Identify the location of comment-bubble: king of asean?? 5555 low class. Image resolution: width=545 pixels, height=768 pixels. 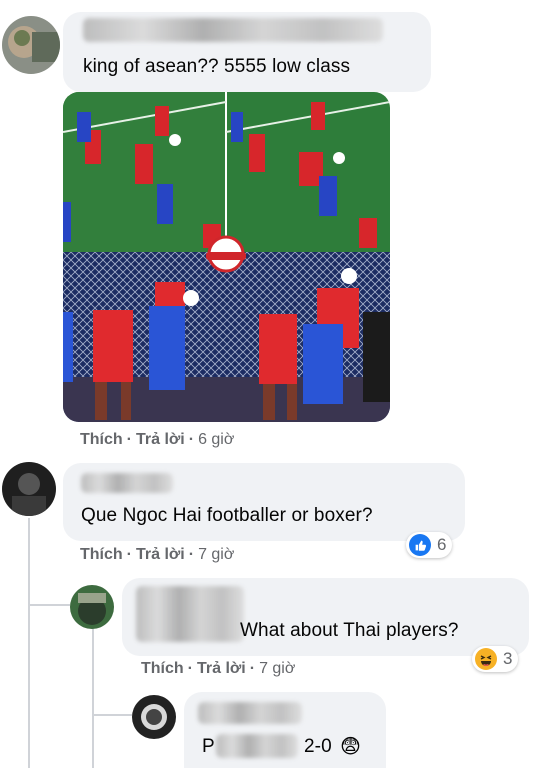
(247, 52).